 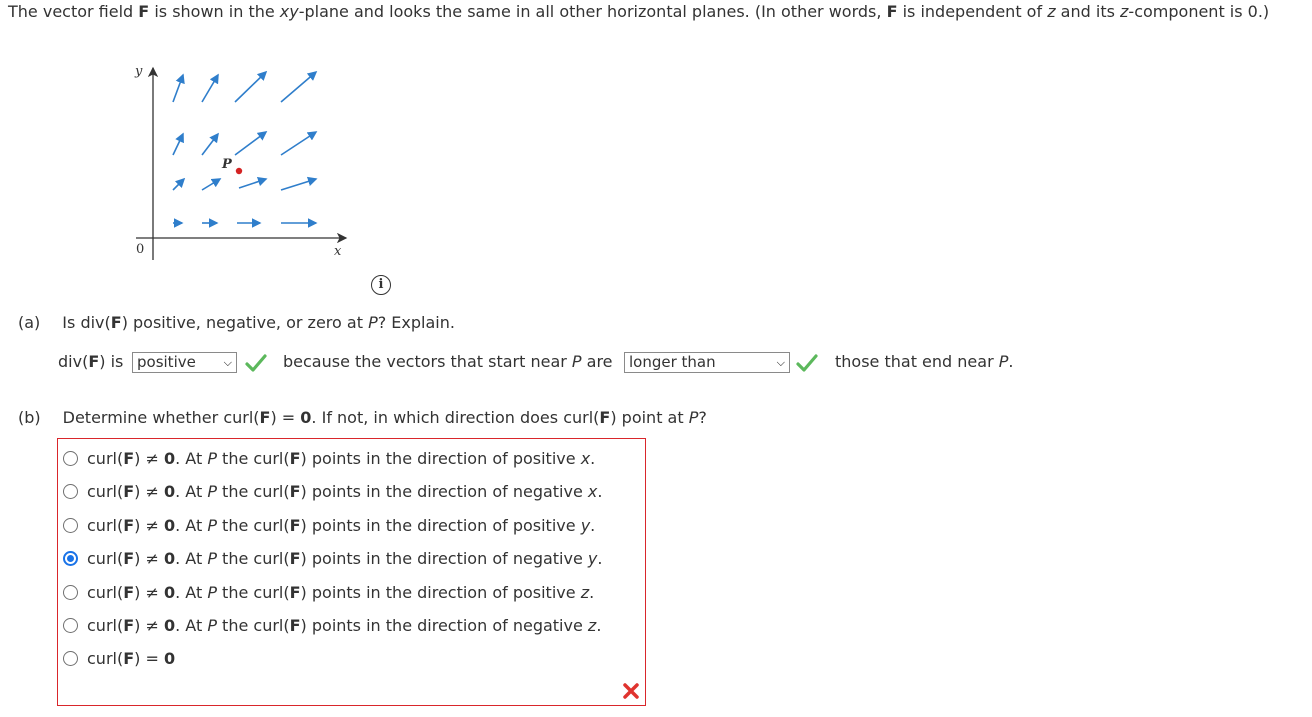 What do you see at coordinates (239, 171) in the screenshot?
I see `point-p` at bounding box center [239, 171].